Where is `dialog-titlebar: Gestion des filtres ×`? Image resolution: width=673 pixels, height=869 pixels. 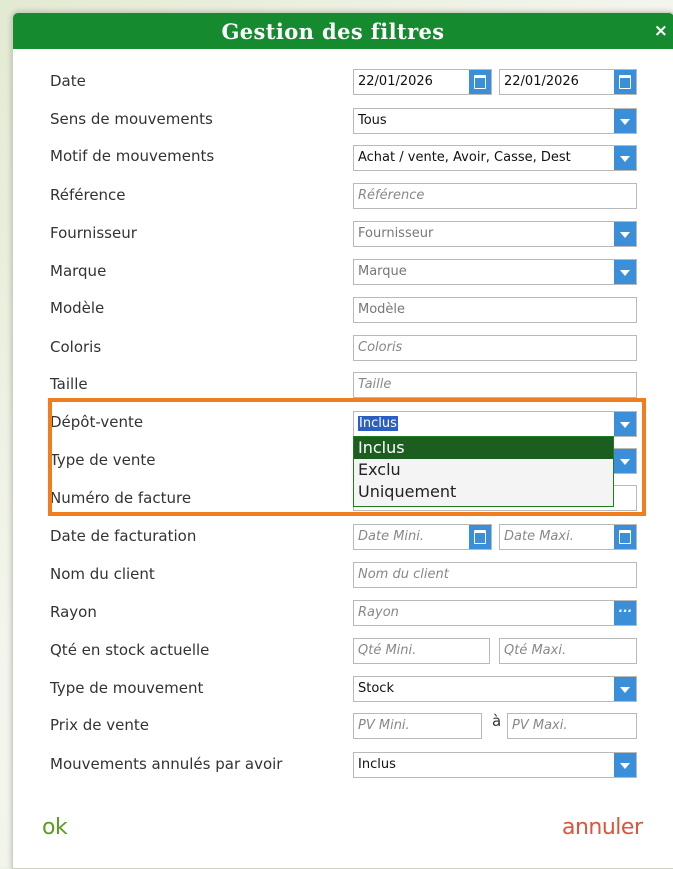
dialog-titlebar: Gestion des filtres × is located at coordinates (343, 31).